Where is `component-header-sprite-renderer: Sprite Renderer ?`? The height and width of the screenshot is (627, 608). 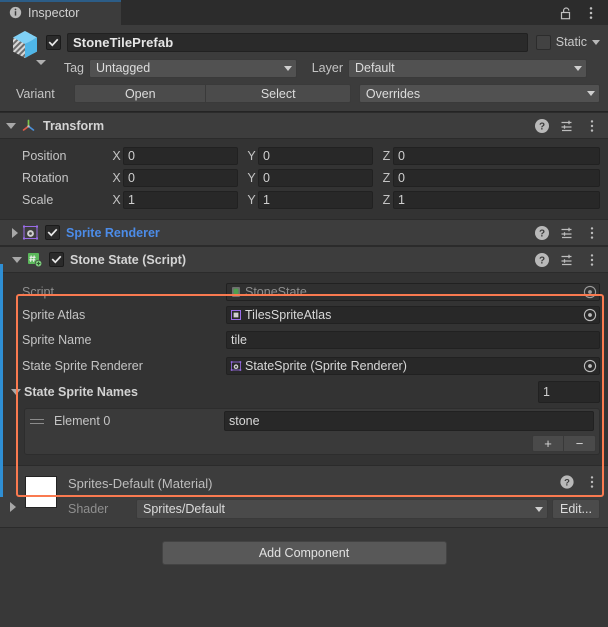 component-header-sprite-renderer: Sprite Renderer ? is located at coordinates (304, 232).